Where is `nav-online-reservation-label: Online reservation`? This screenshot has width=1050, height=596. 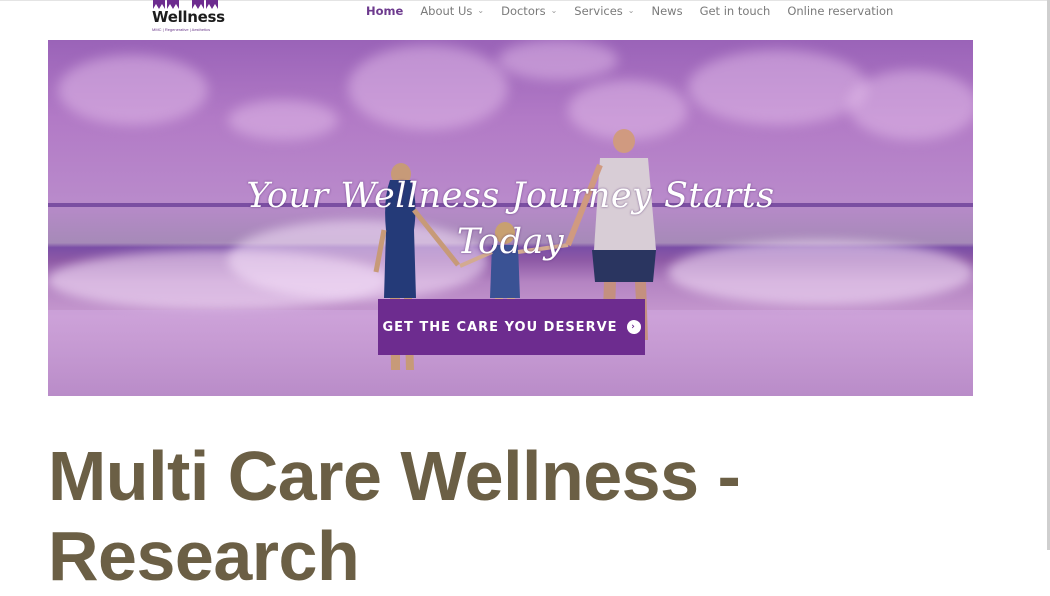 nav-online-reservation-label: Online reservation is located at coordinates (840, 11).